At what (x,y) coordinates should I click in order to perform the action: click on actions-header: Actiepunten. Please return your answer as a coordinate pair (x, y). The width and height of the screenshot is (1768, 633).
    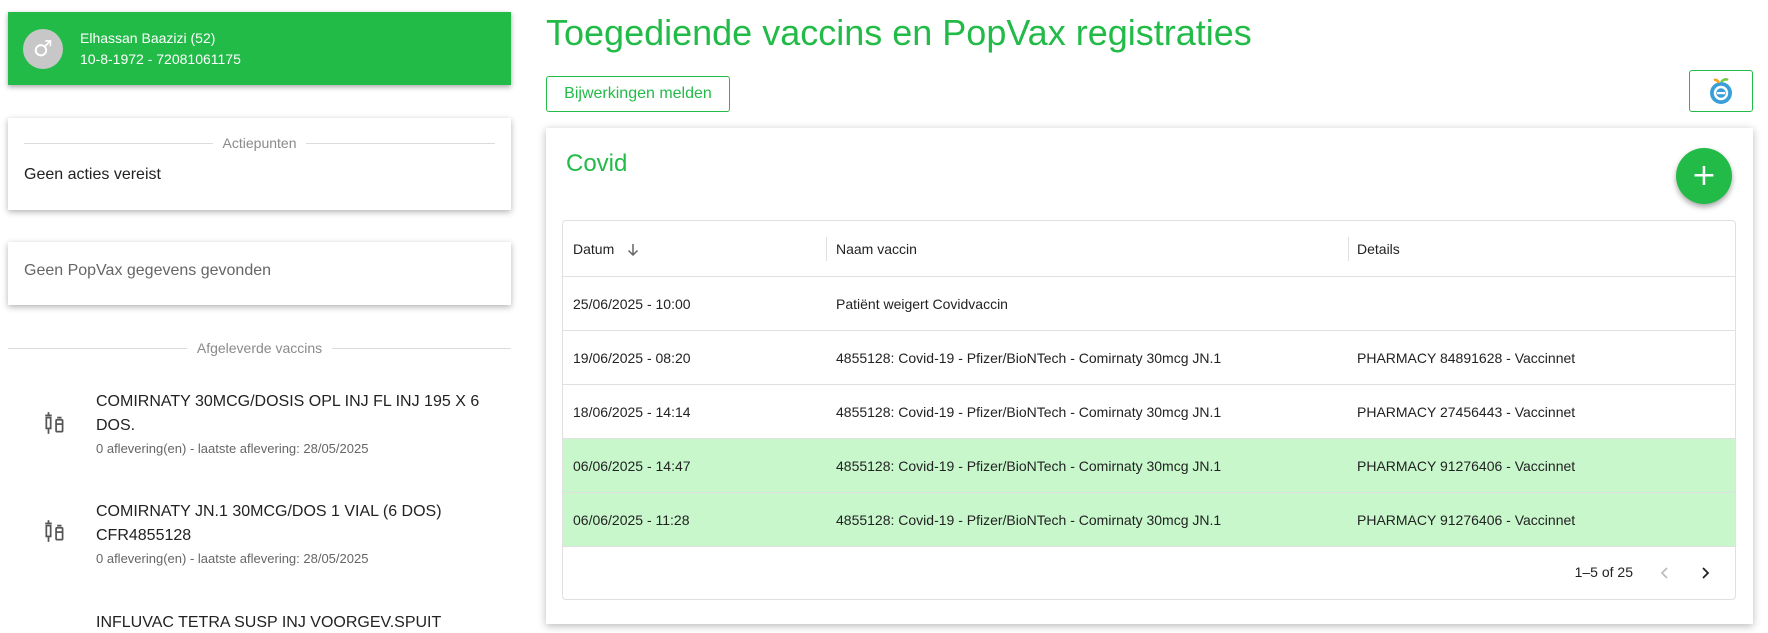
    Looking at the image, I should click on (260, 143).